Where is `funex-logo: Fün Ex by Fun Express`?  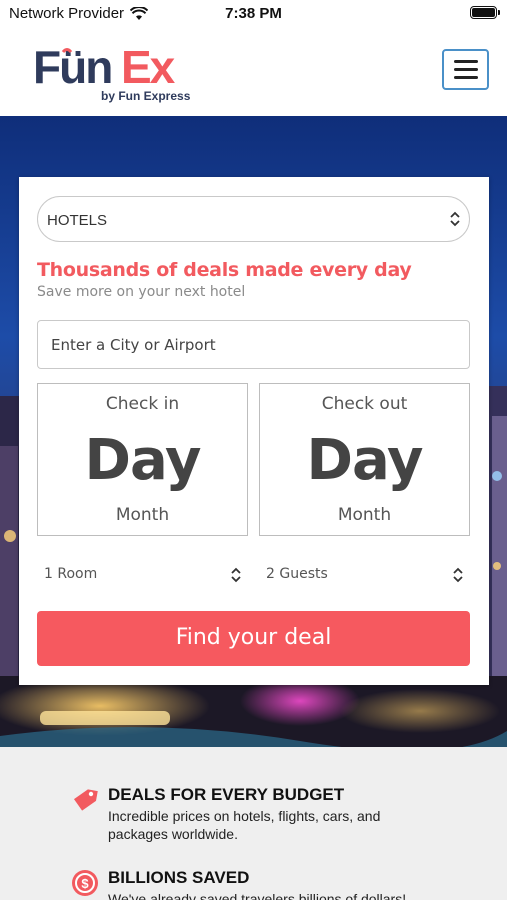 funex-logo: Fün Ex by Fun Express is located at coordinates (118, 74).